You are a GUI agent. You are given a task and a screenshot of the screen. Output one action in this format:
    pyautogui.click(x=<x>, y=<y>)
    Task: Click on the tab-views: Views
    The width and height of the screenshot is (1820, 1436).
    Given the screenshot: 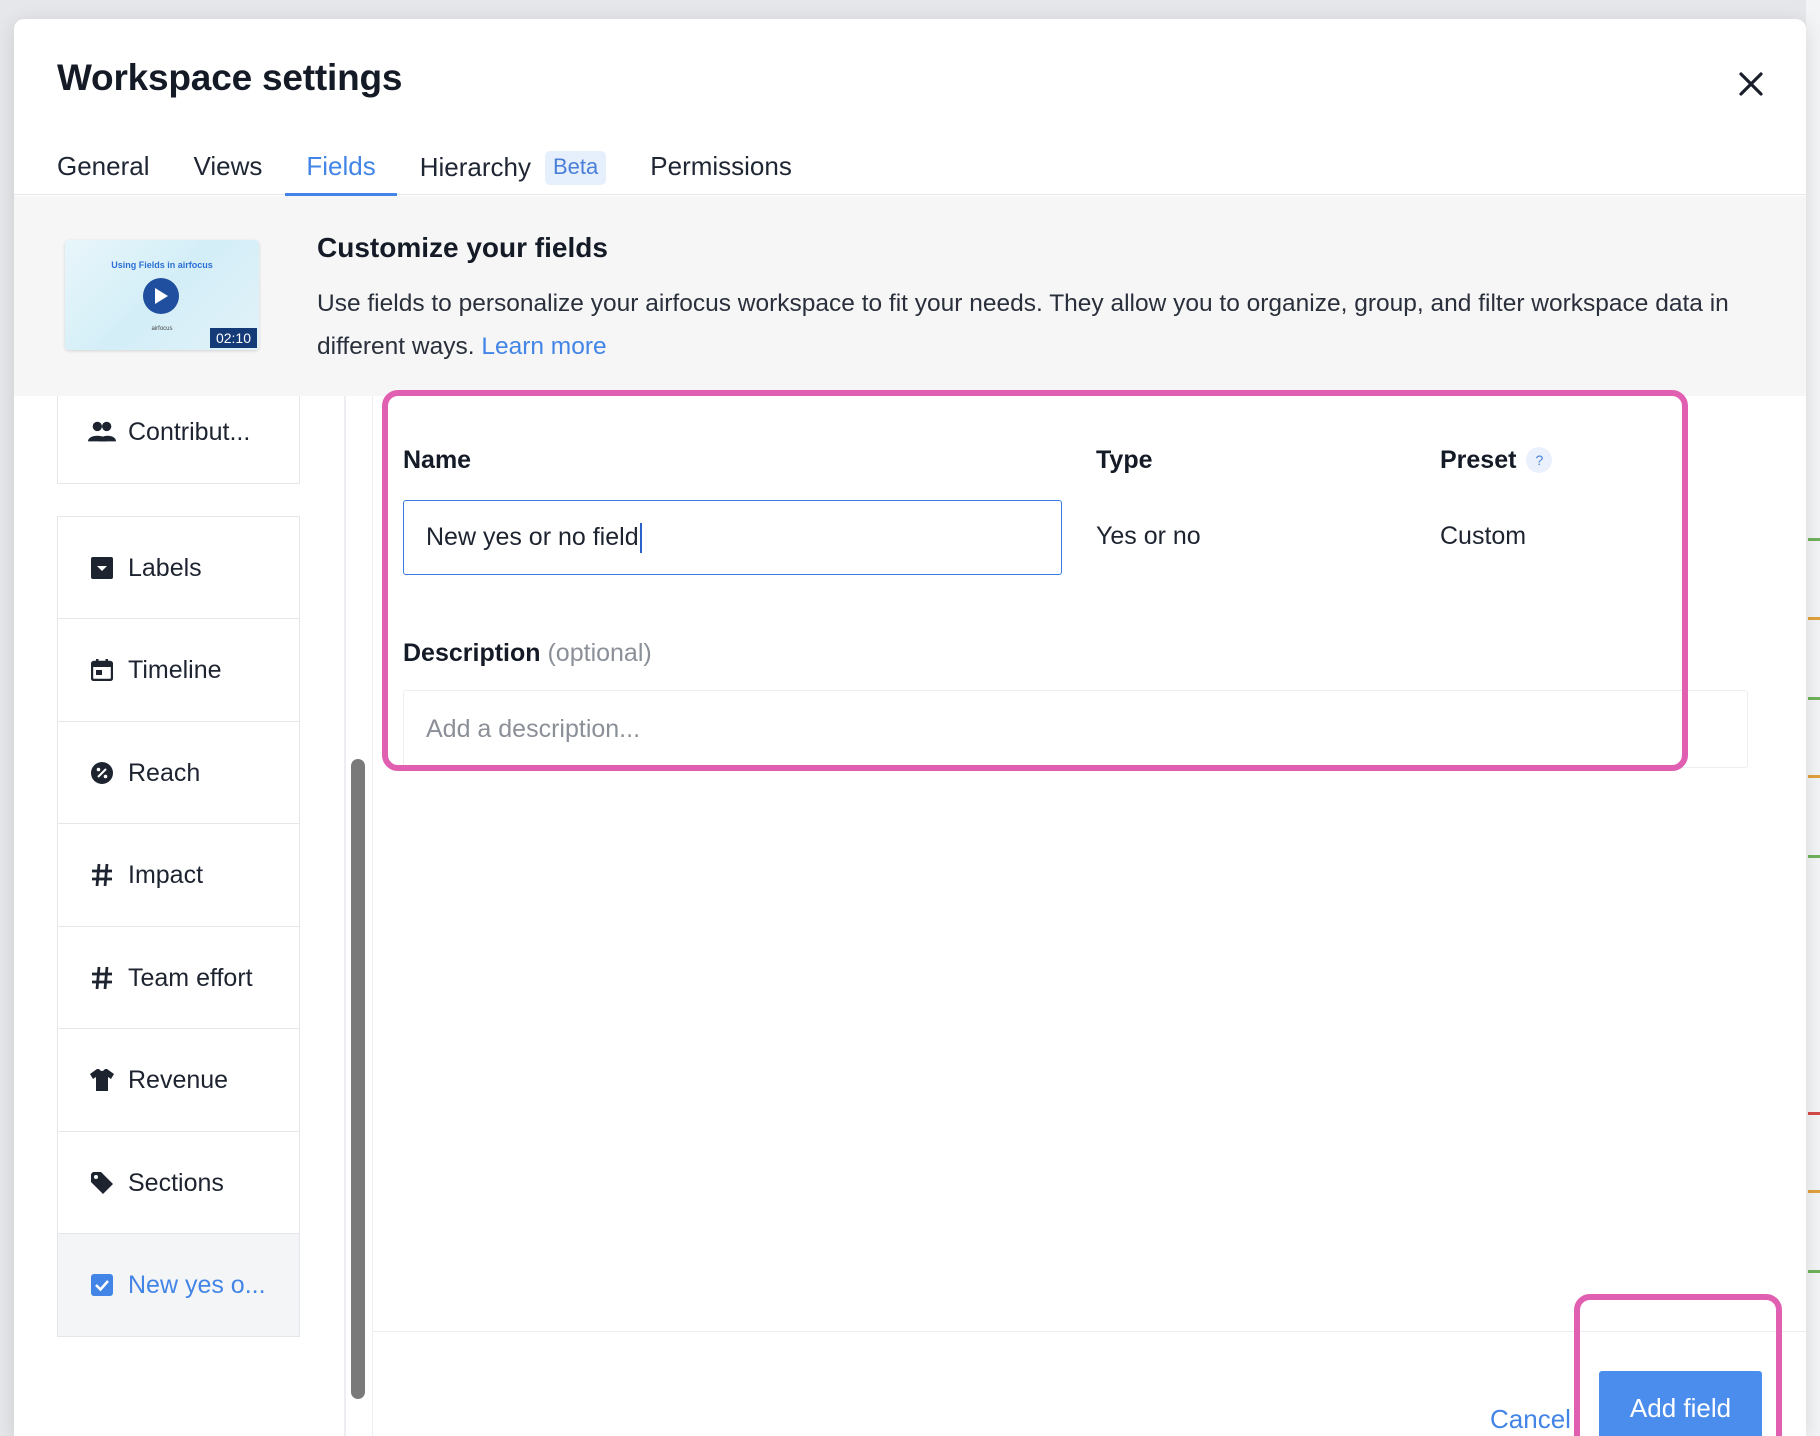 What is the action you would take?
    pyautogui.click(x=228, y=164)
    